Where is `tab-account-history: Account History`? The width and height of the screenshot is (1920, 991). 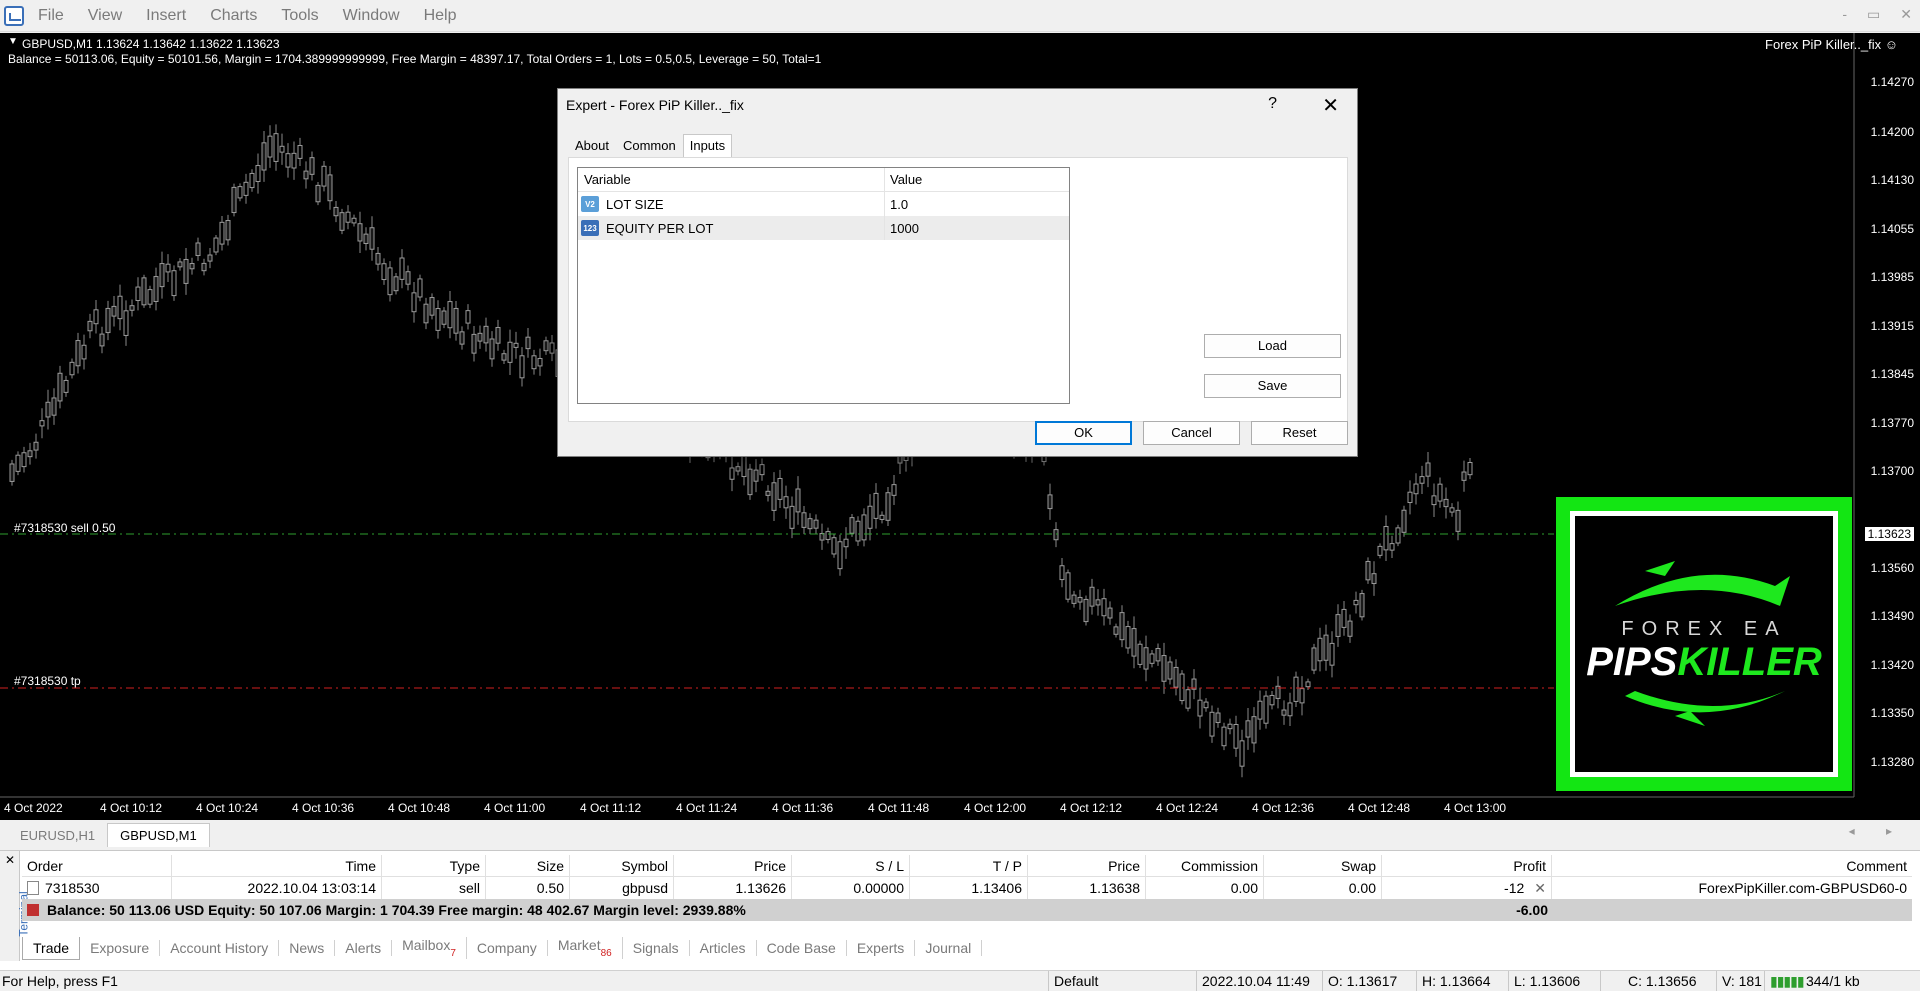
tab-account-history: Account History is located at coordinates (220, 948).